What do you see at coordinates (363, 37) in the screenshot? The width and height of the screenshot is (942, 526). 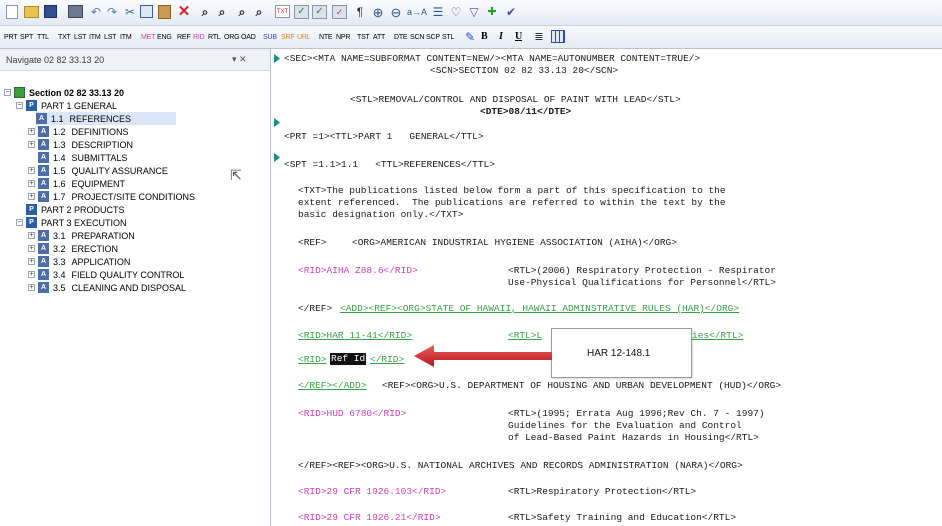 I see `tag-button-tst: TST` at bounding box center [363, 37].